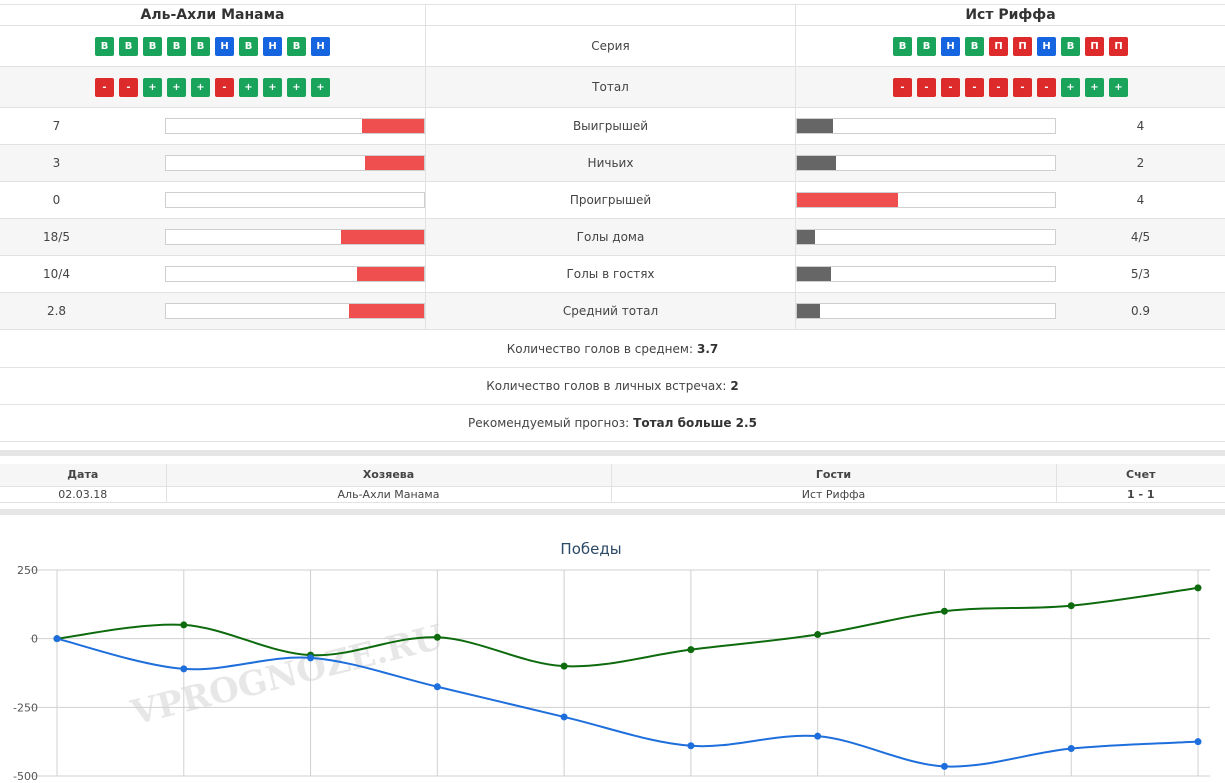  Describe the element at coordinates (612, 349) in the screenshot. I see `avg-goals-row: Количество голов в среднем: 3.7` at that location.